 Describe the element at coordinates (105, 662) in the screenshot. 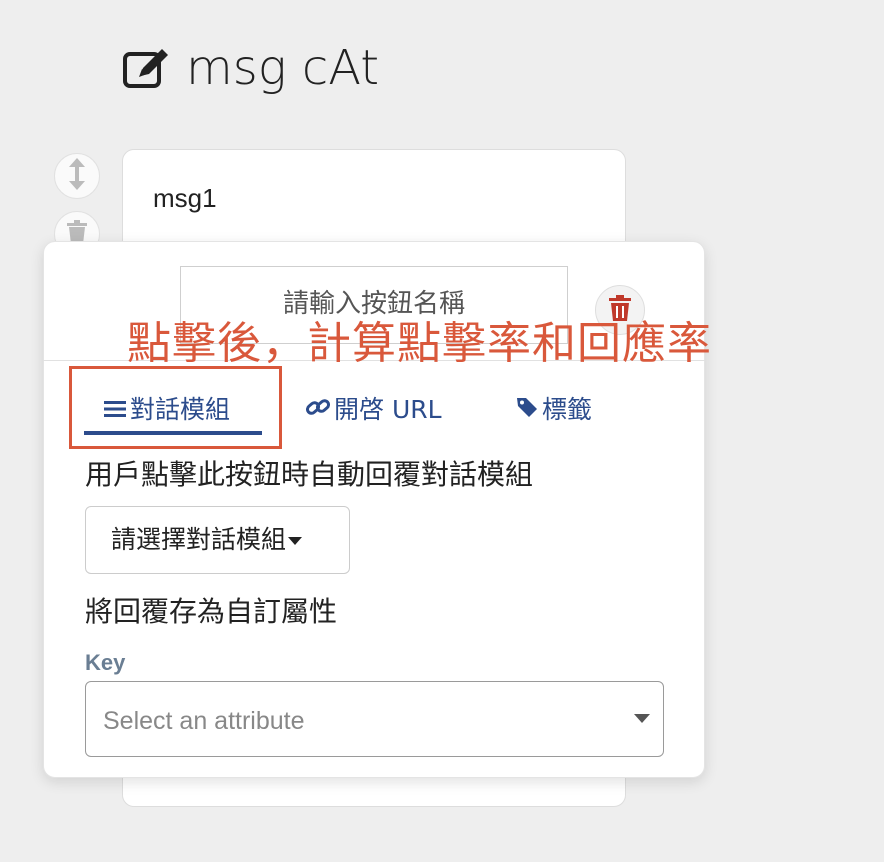

I see `key-label: Key` at that location.